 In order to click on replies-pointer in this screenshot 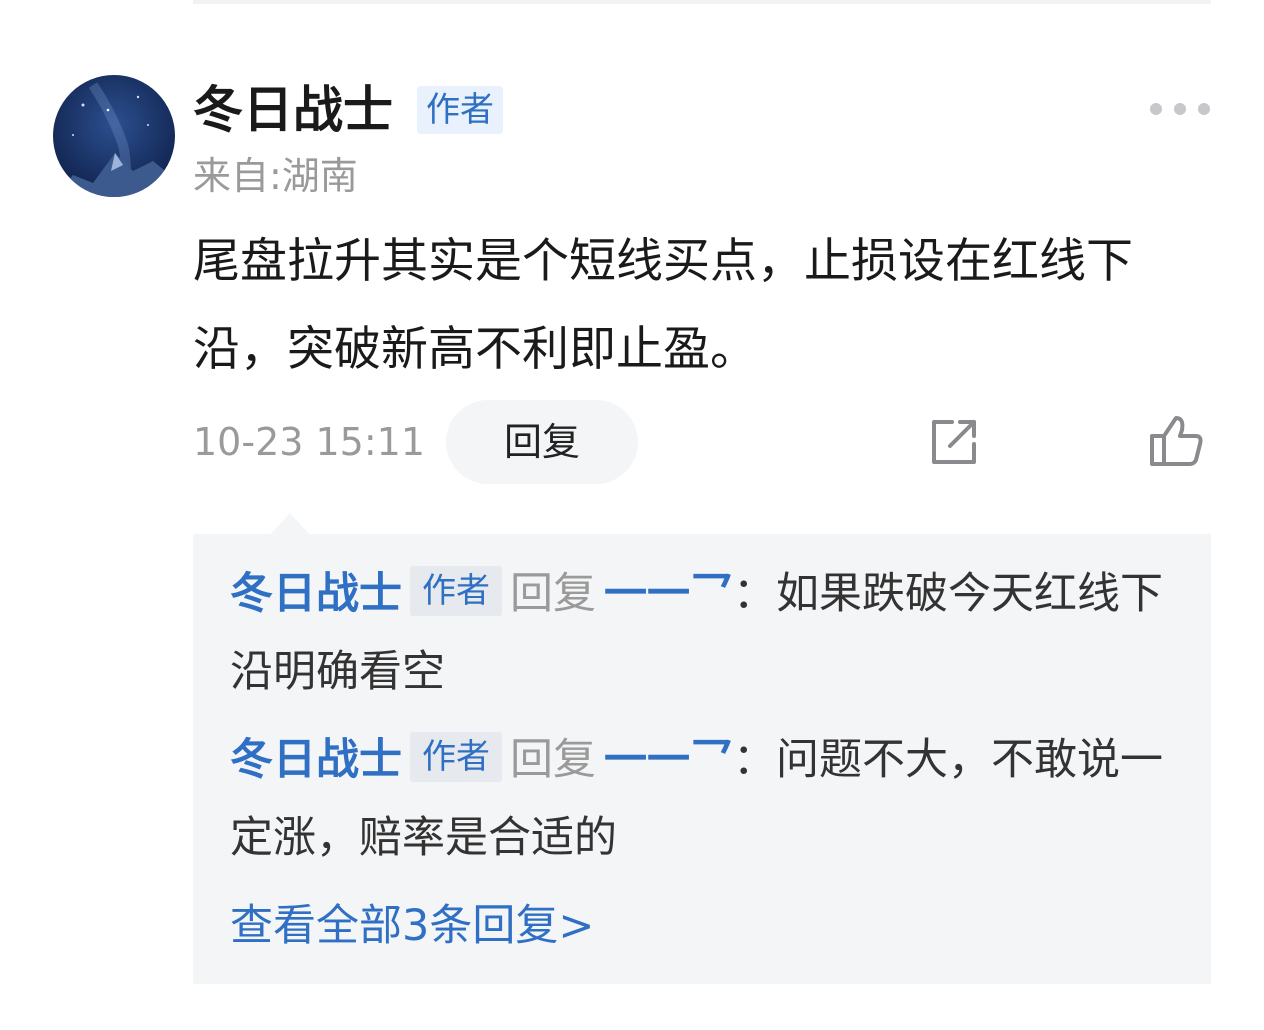, I will do `click(290, 524)`.